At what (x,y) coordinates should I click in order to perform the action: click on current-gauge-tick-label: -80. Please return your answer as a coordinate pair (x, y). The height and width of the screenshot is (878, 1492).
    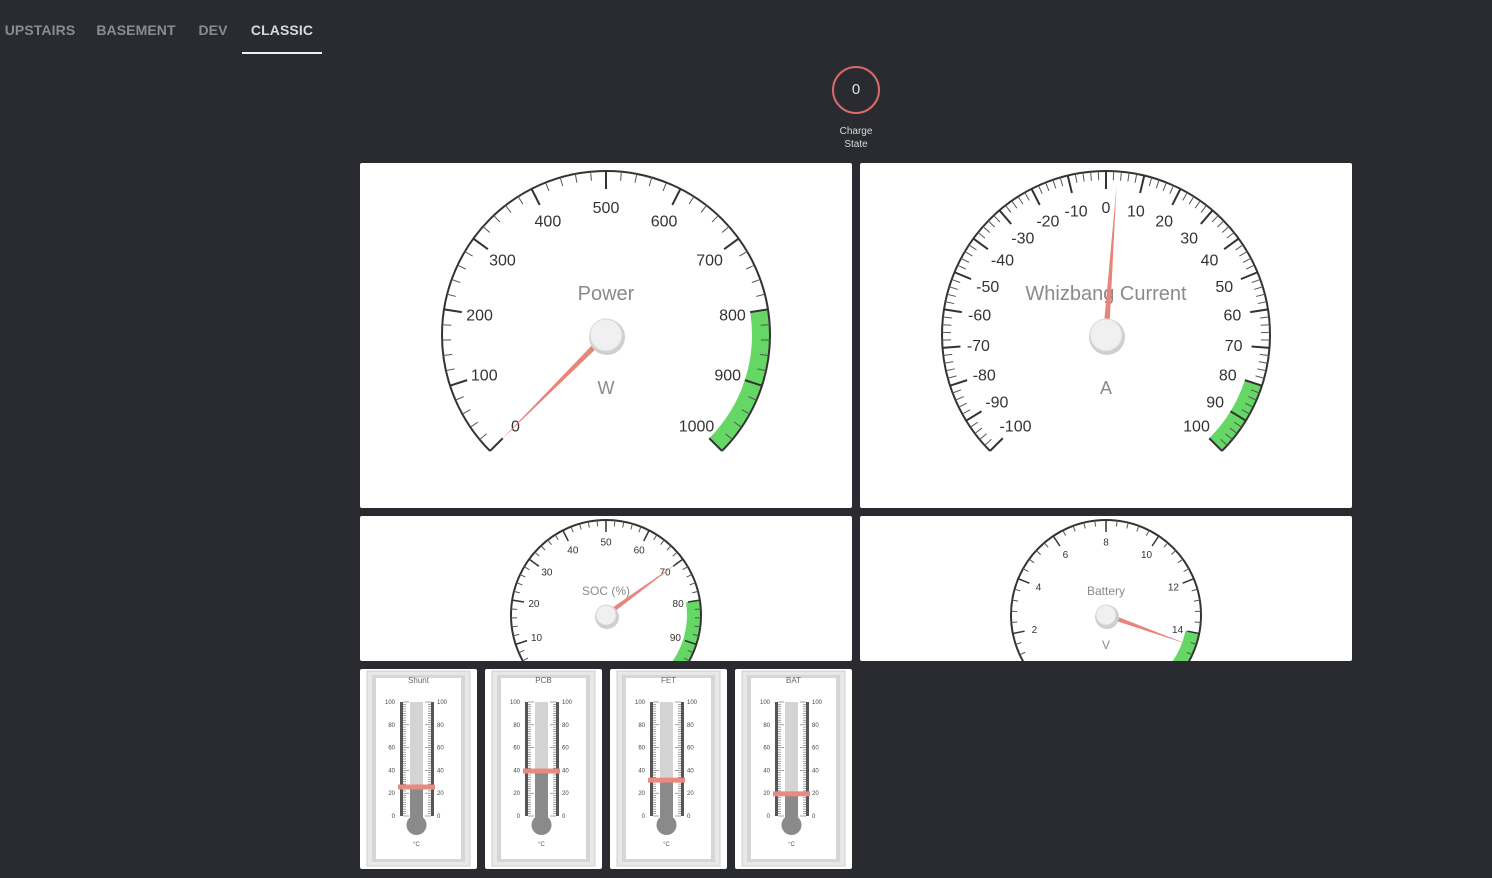
    Looking at the image, I should click on (984, 375).